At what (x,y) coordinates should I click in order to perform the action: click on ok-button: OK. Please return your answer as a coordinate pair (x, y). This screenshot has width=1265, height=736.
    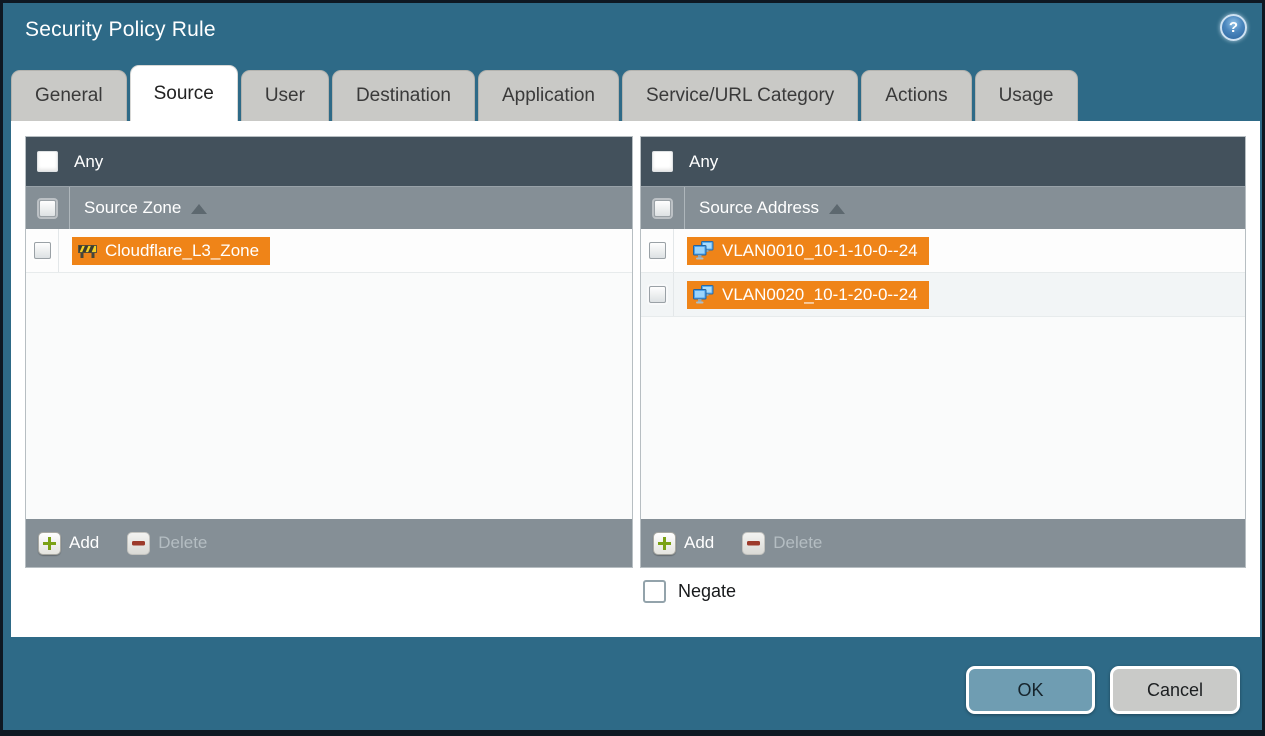
    Looking at the image, I should click on (1030, 690).